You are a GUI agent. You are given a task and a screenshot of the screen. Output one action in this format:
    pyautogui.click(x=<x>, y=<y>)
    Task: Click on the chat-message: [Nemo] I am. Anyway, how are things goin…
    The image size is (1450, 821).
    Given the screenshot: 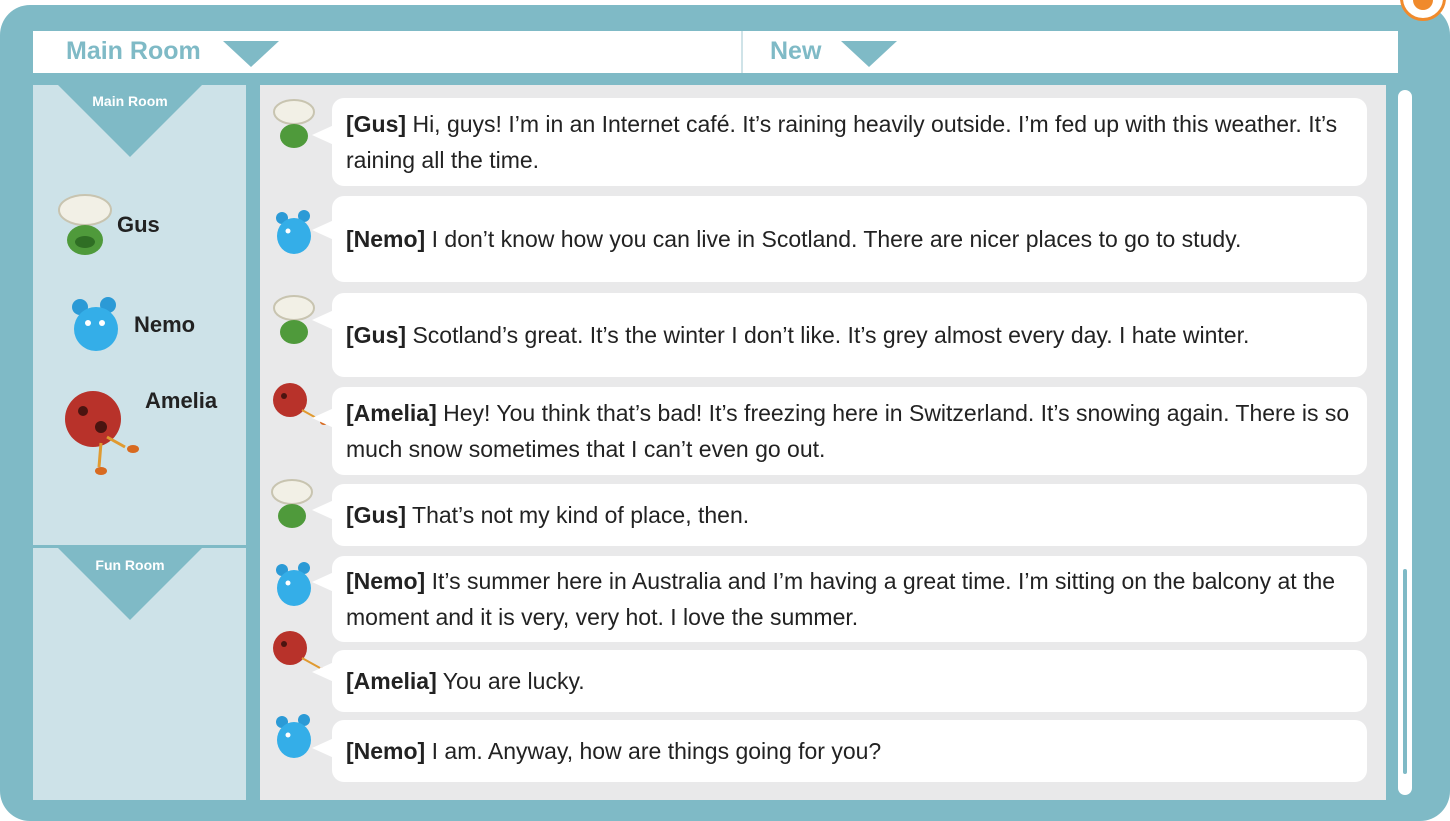 What is the action you would take?
    pyautogui.click(x=849, y=751)
    